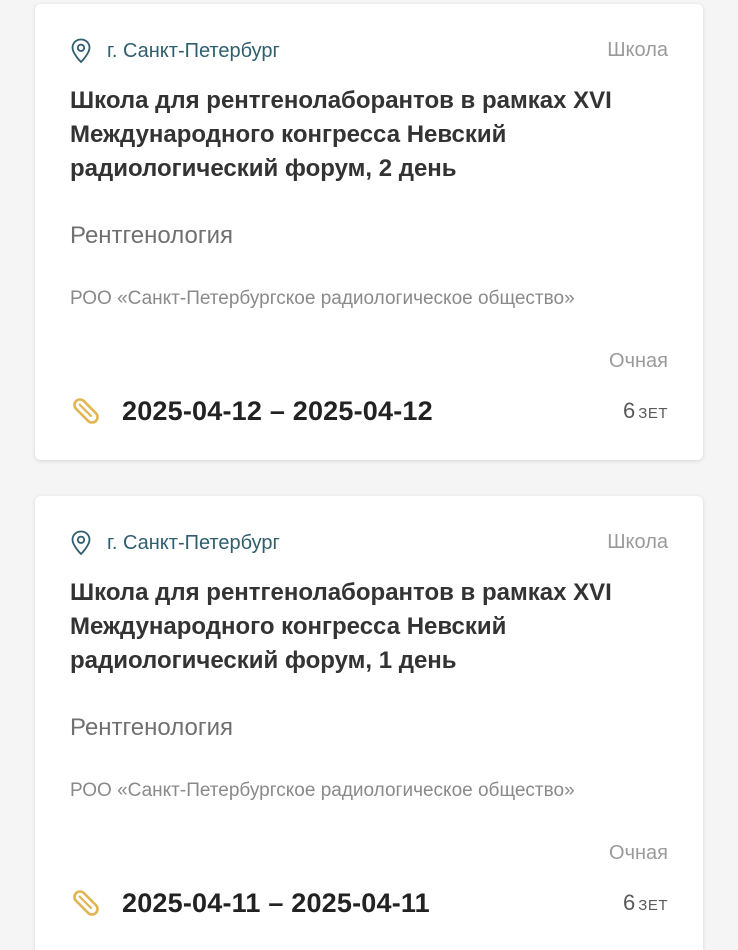  What do you see at coordinates (277, 410) in the screenshot?
I see `date-range: 2025-04-12 – 2025-04-12` at bounding box center [277, 410].